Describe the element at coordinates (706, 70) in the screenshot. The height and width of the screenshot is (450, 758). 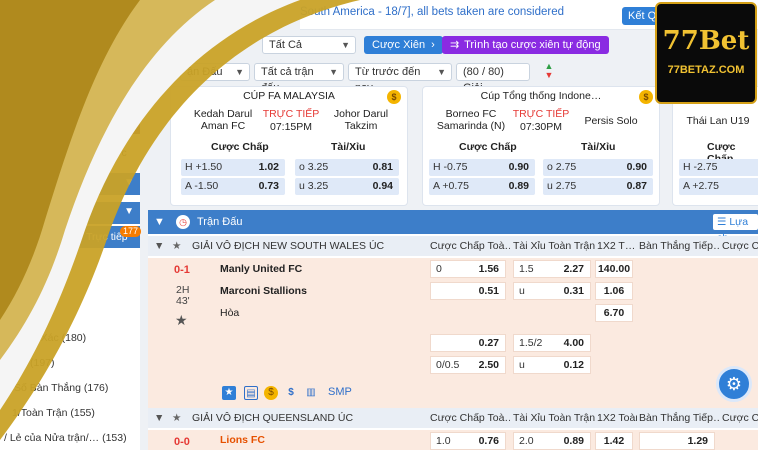
I see `logo-domain: 77BETAZ.COM` at that location.